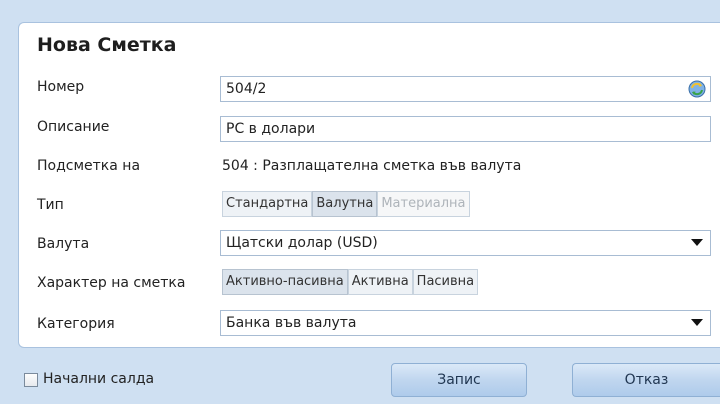 This screenshot has width=720, height=404. Describe the element at coordinates (89, 166) in the screenshot. I see `parent-account-label: Подсметка на` at that location.